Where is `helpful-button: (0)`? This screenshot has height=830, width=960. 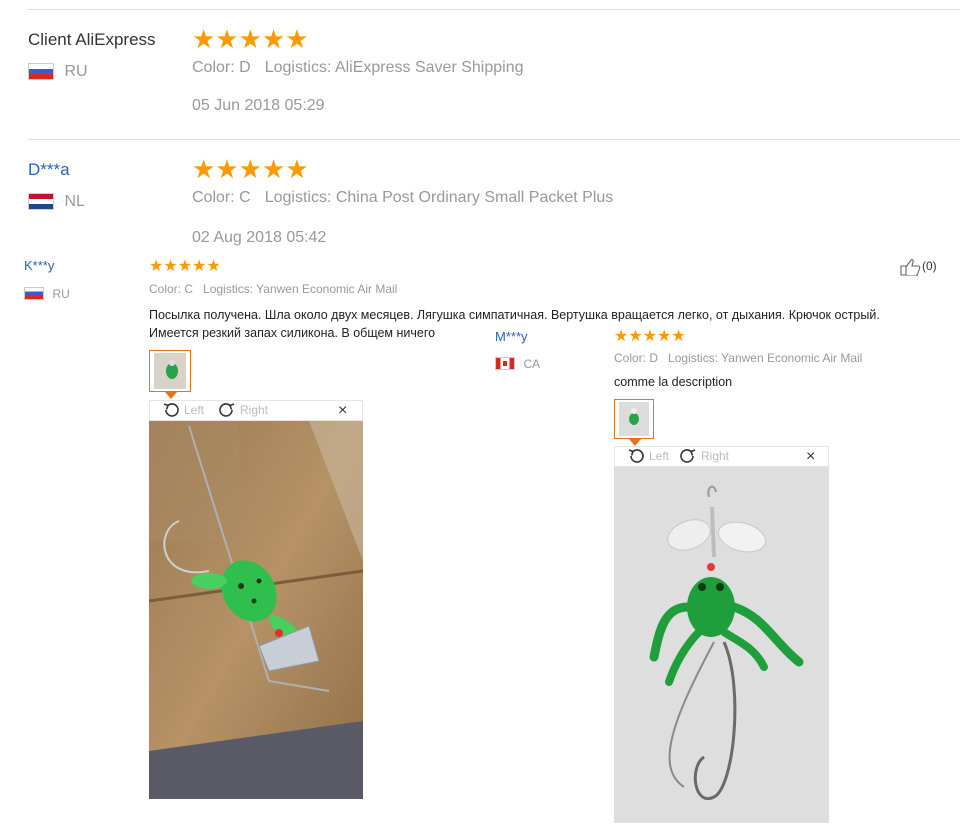 helpful-button: (0) is located at coordinates (918, 267).